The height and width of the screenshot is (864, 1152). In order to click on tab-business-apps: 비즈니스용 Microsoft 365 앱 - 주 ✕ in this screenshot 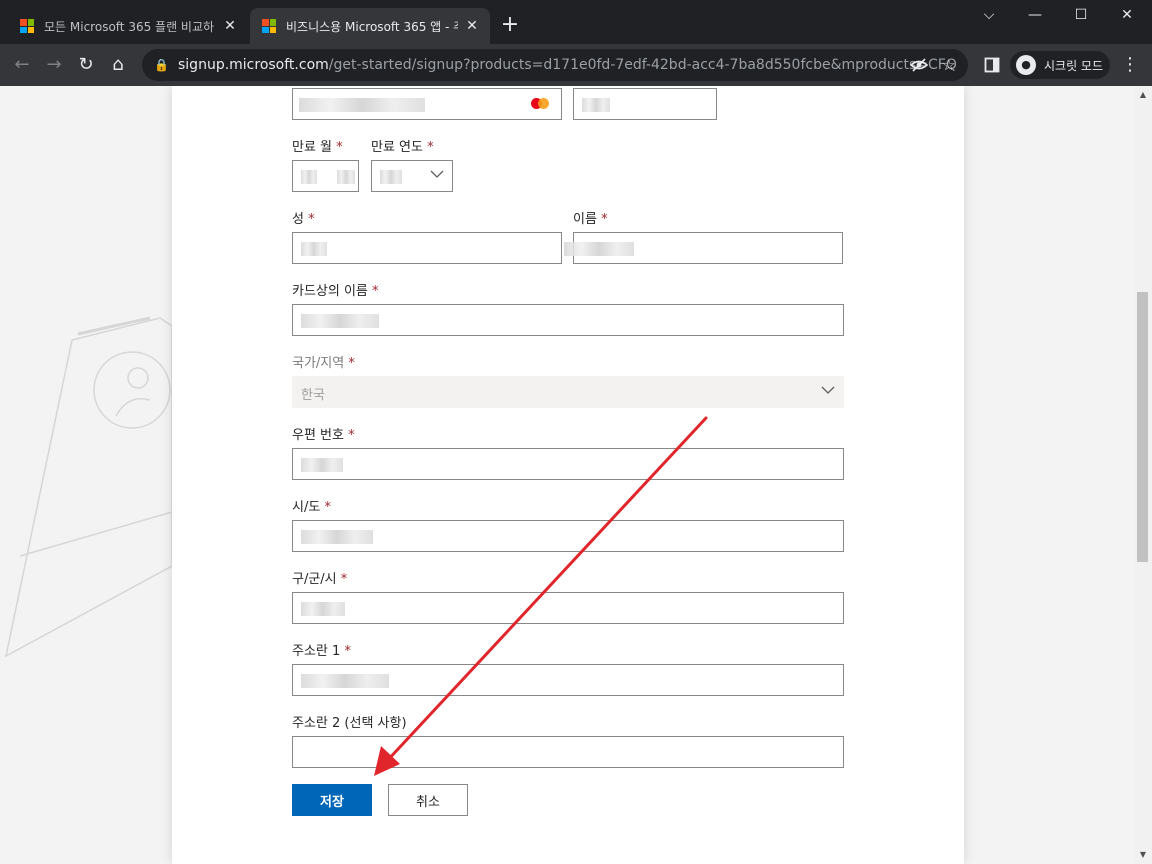, I will do `click(370, 26)`.